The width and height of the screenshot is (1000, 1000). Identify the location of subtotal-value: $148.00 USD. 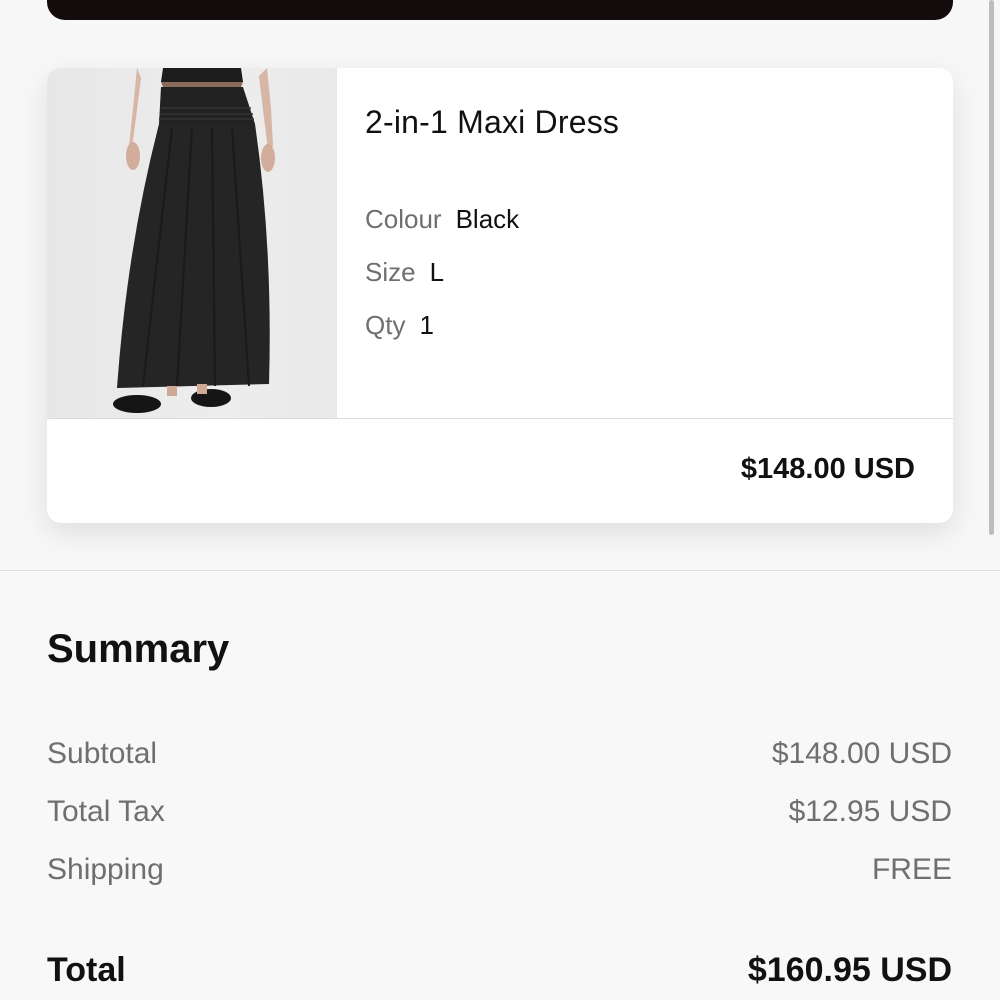
(861, 753).